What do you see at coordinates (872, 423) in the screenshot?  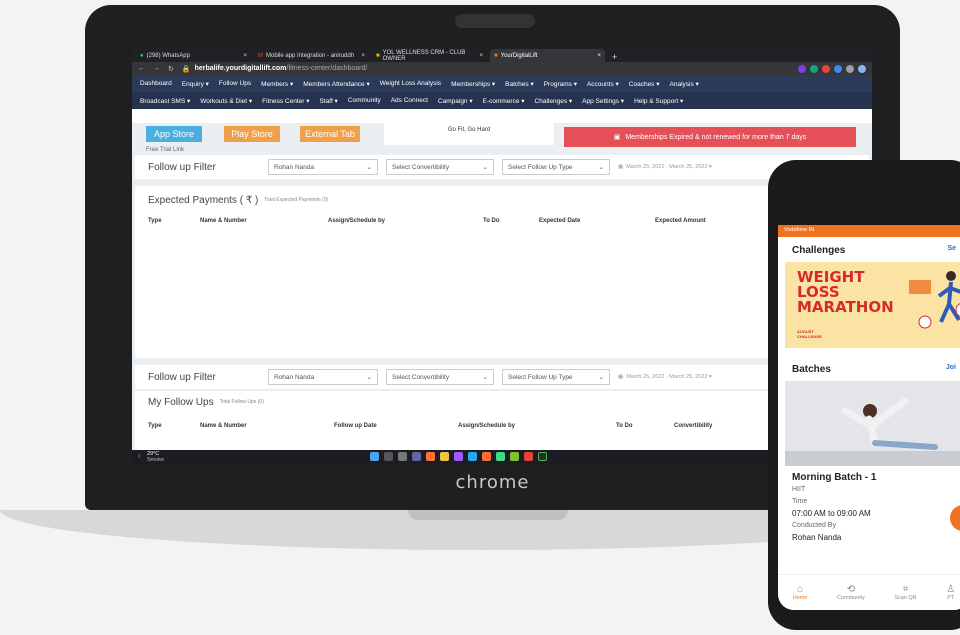 I see `batch-photo` at bounding box center [872, 423].